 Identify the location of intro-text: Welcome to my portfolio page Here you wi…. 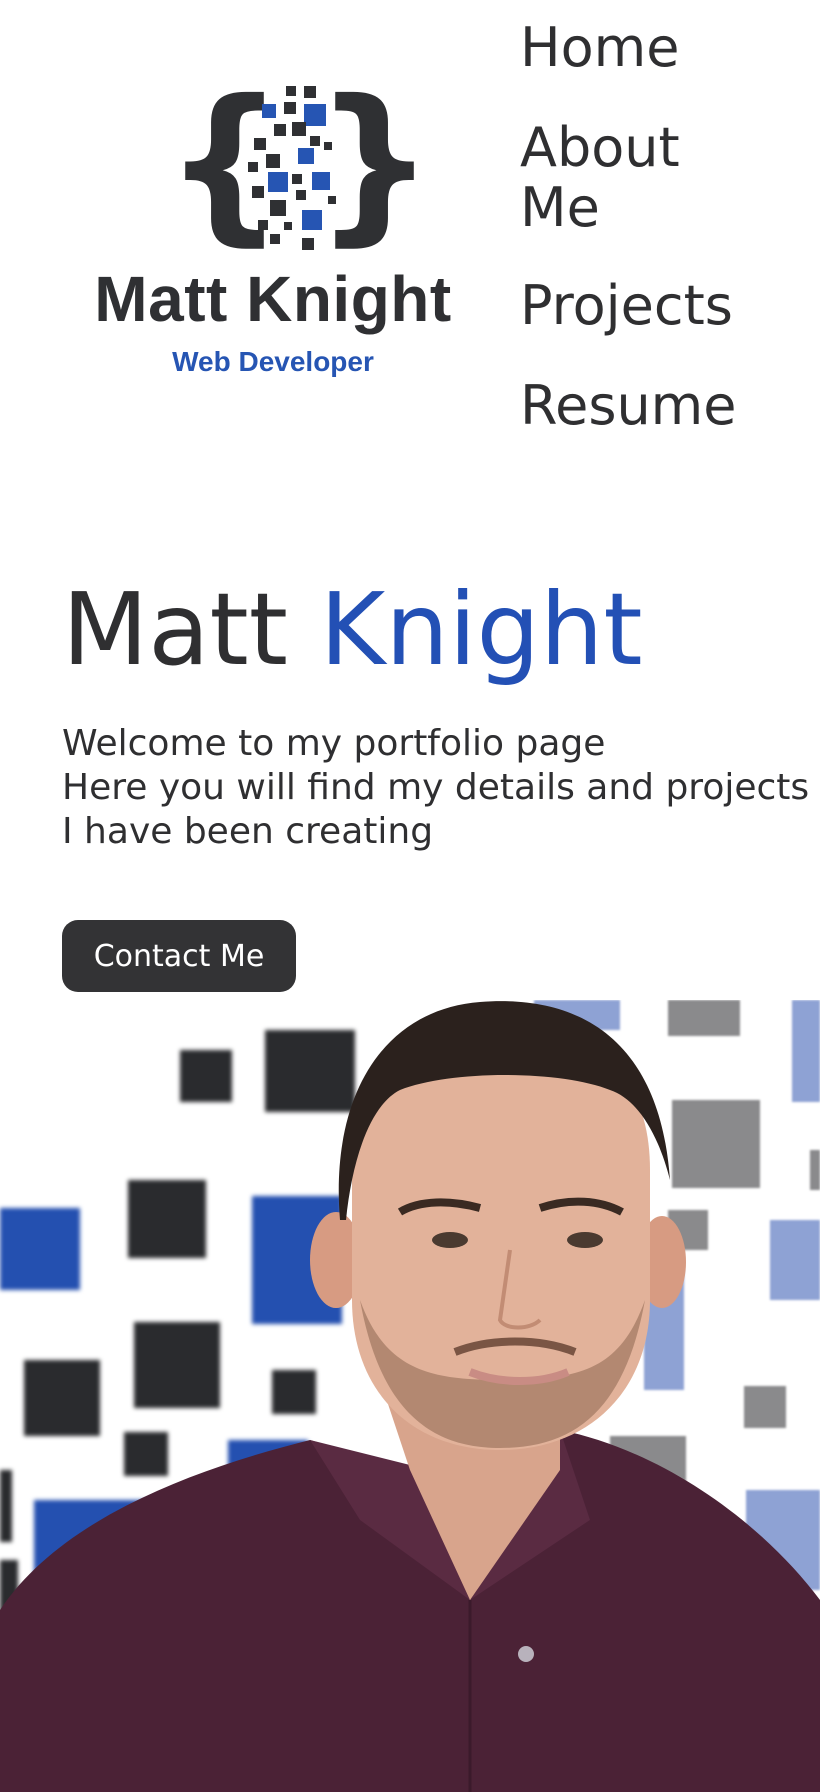
(441, 788).